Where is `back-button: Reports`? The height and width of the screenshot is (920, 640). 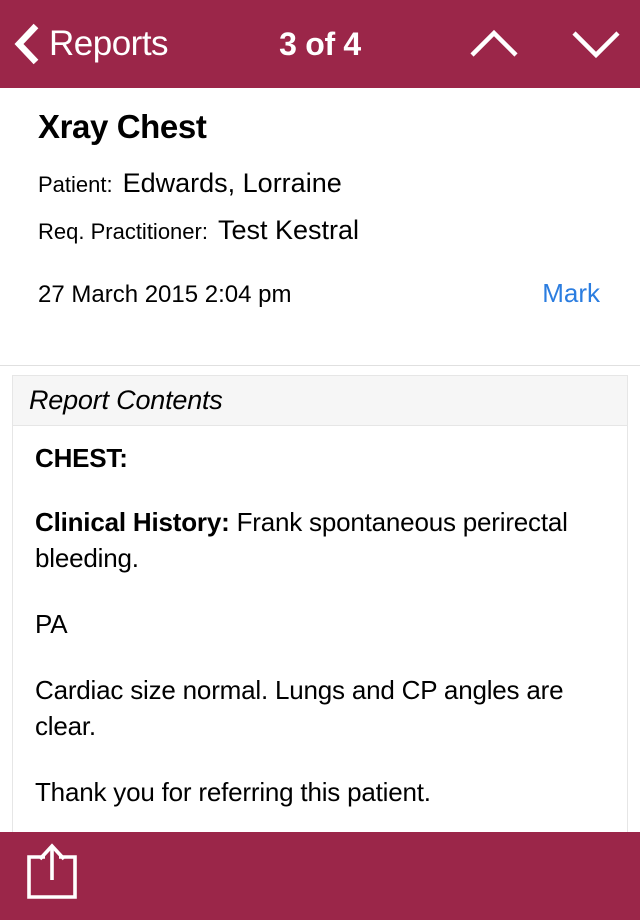
back-button: Reports is located at coordinates (84, 44).